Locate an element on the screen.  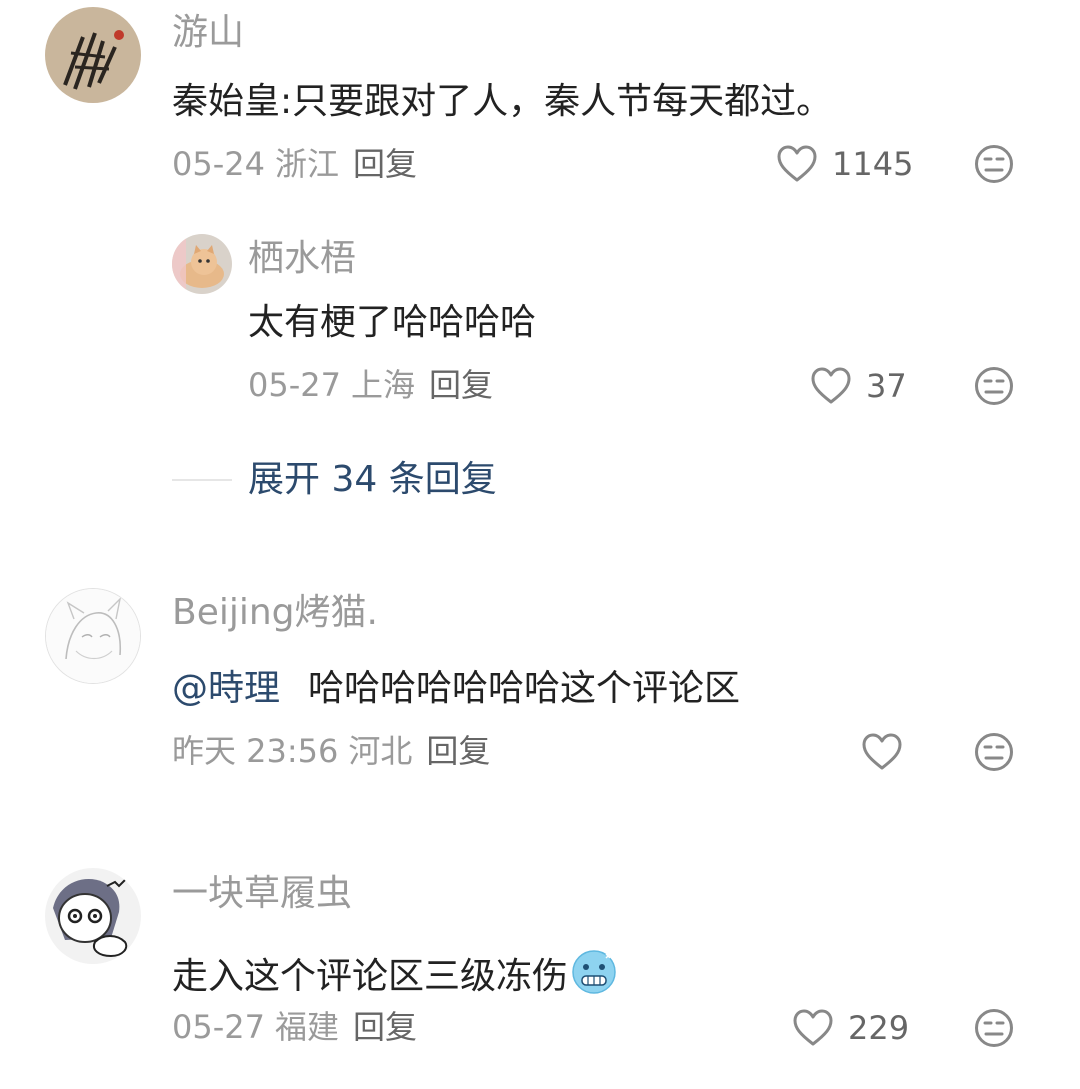
like-button is located at coordinates (882, 752).